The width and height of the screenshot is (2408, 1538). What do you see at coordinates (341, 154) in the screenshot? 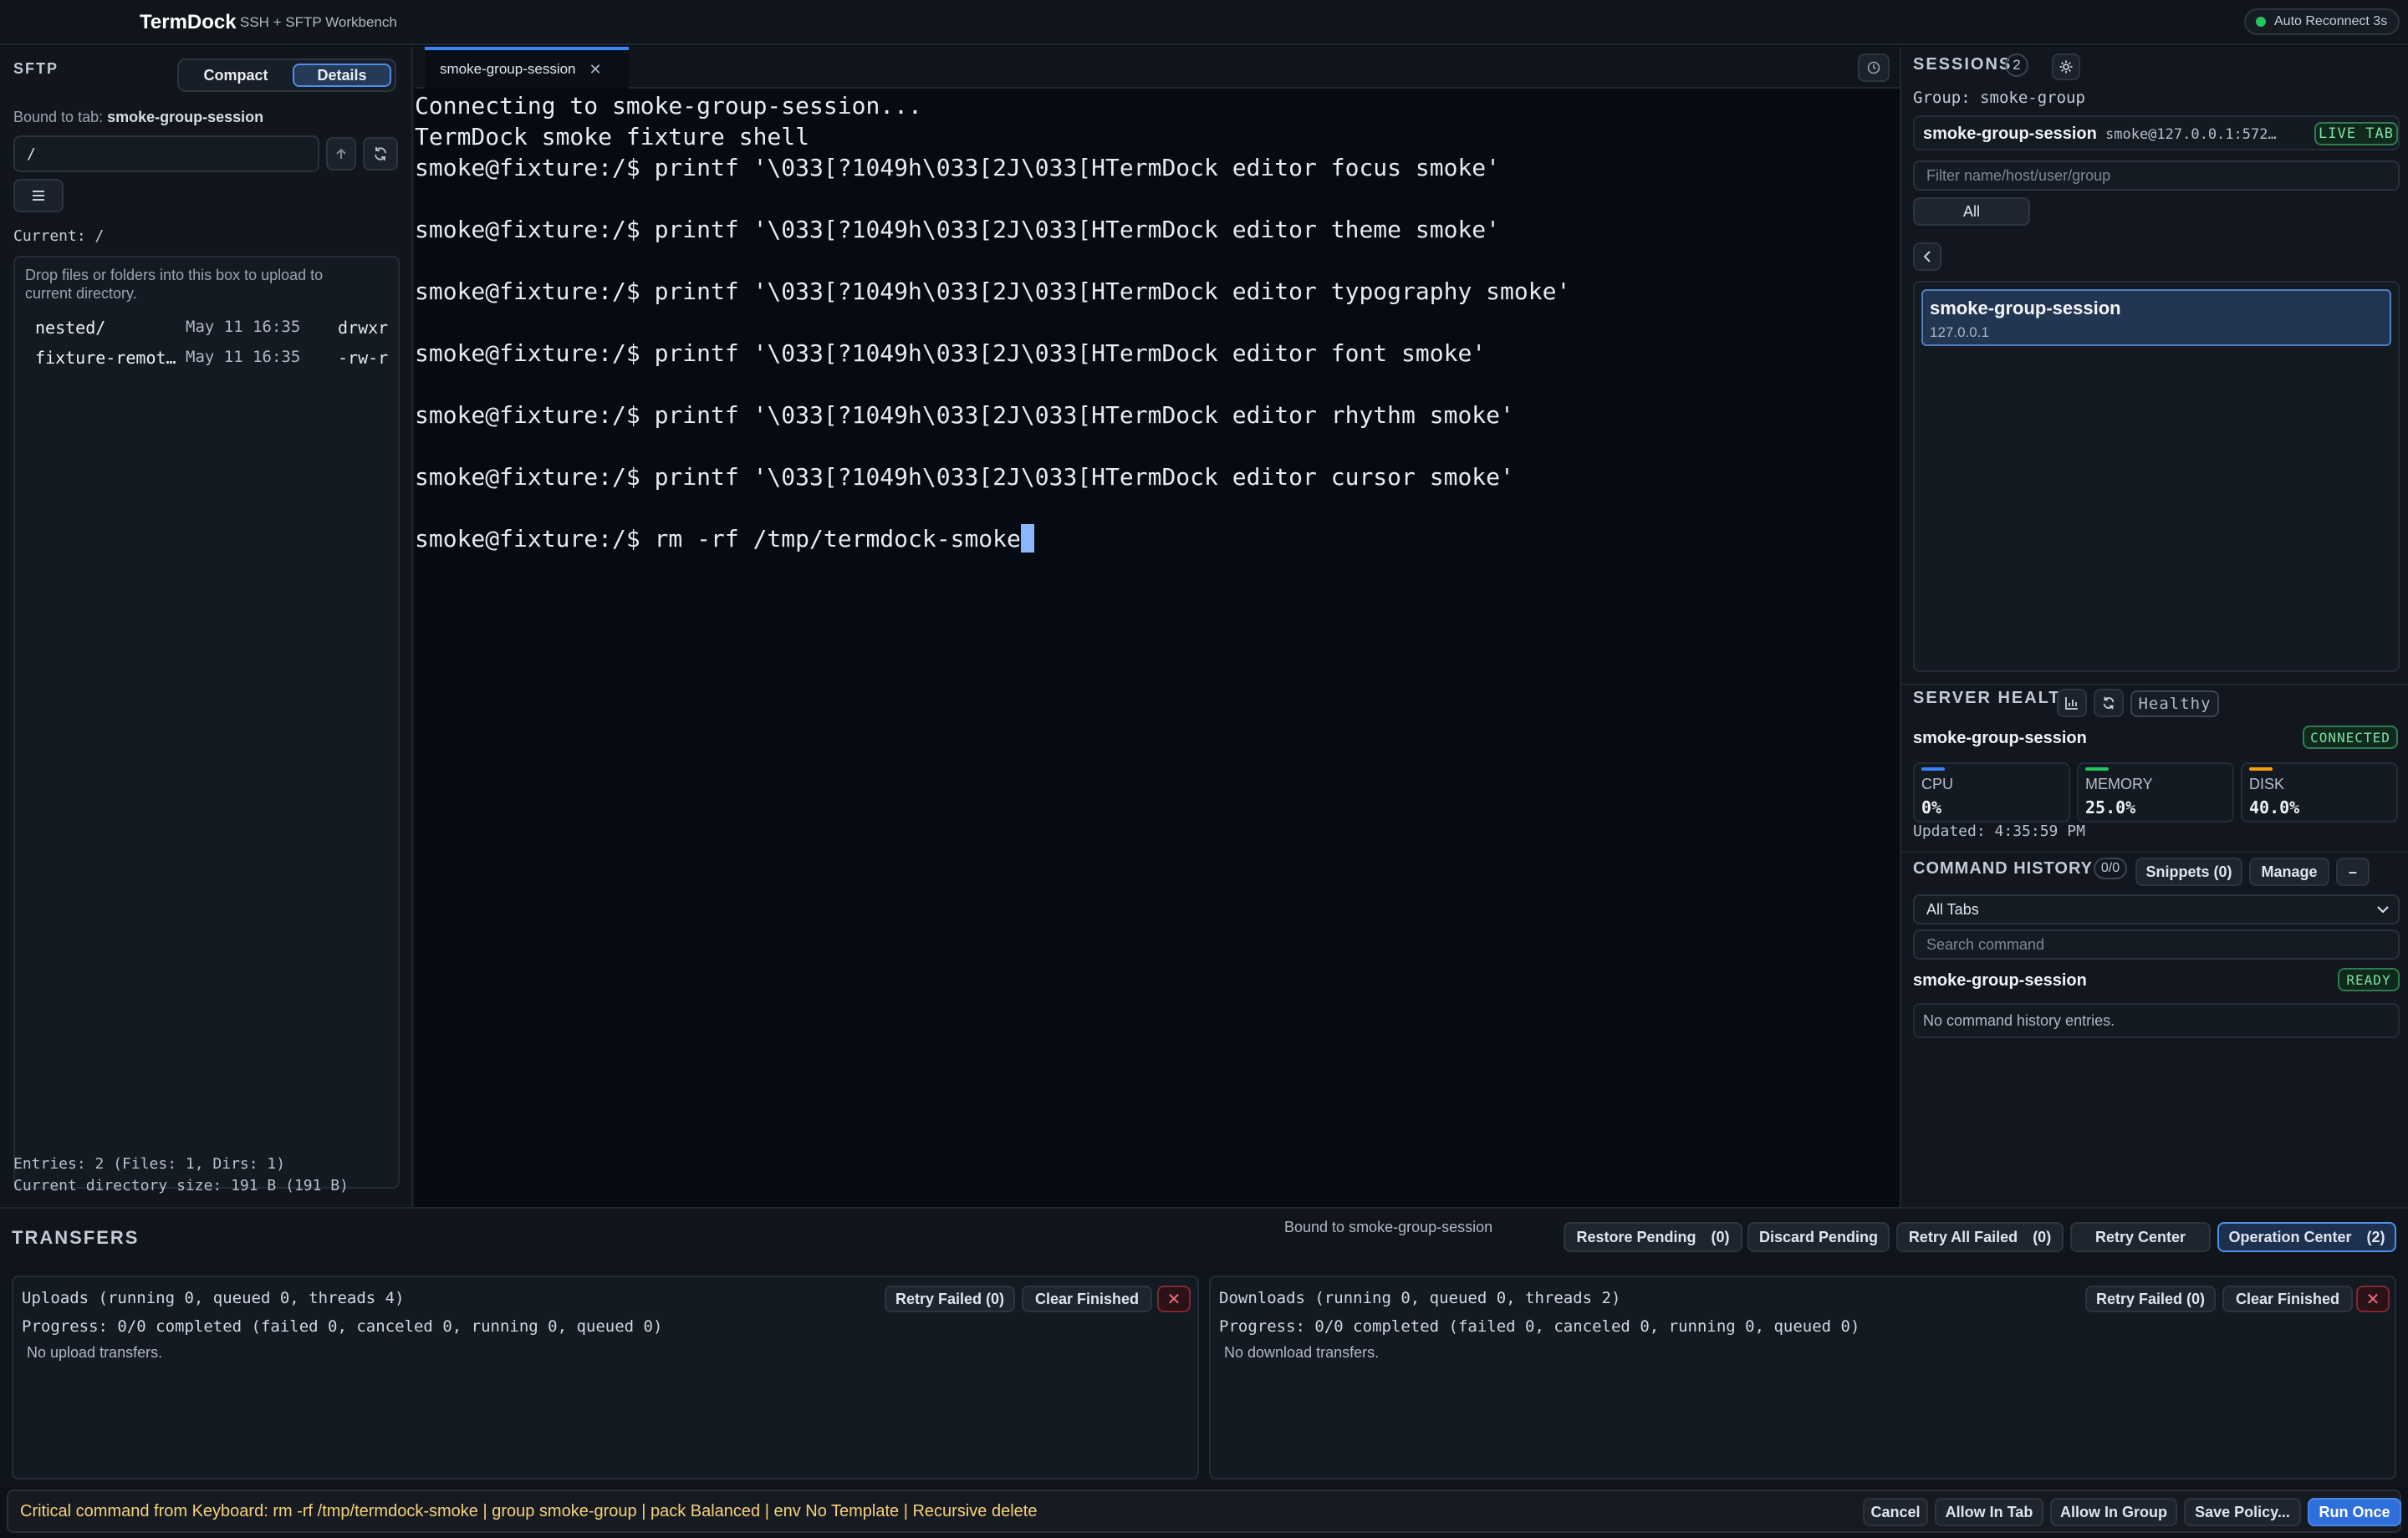
I see `parent-dir-button` at bounding box center [341, 154].